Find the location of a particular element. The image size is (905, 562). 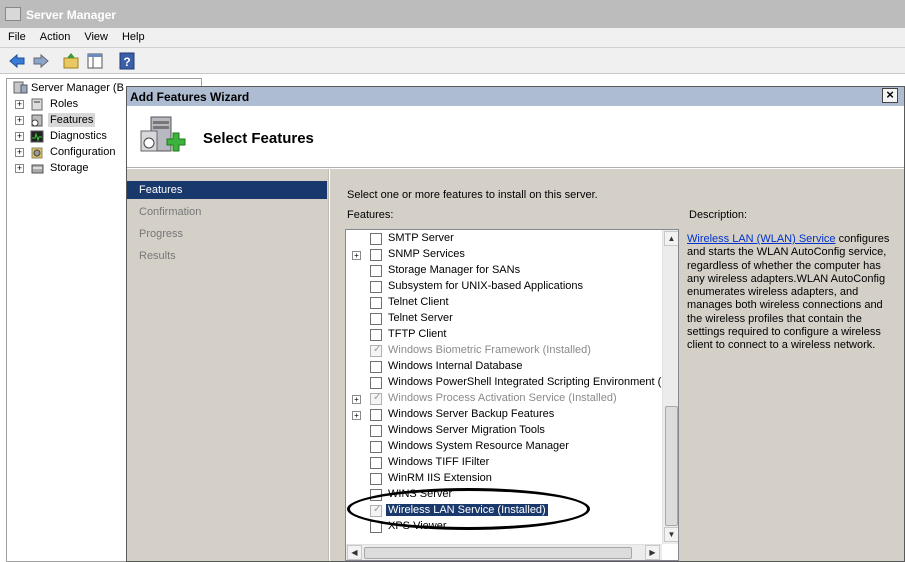

description-link: Wireless LAN (WLAN) Service is located at coordinates (761, 239).